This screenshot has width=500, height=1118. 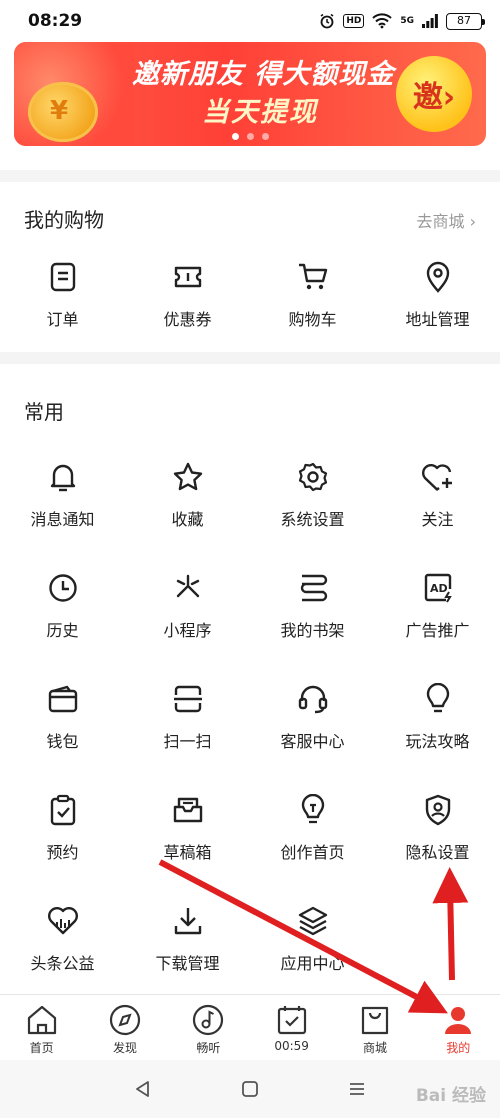 What do you see at coordinates (62, 501) in the screenshot?
I see `common-item-notifications: 消息通知` at bounding box center [62, 501].